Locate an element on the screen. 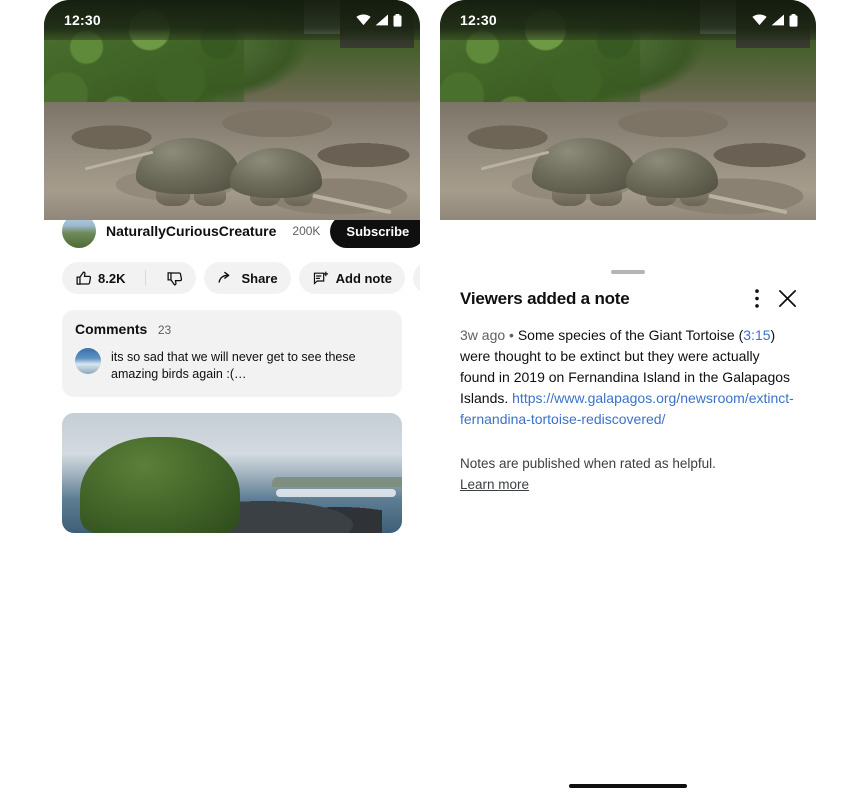 The image size is (860, 800). comments-heading: Comments is located at coordinates (111, 329).